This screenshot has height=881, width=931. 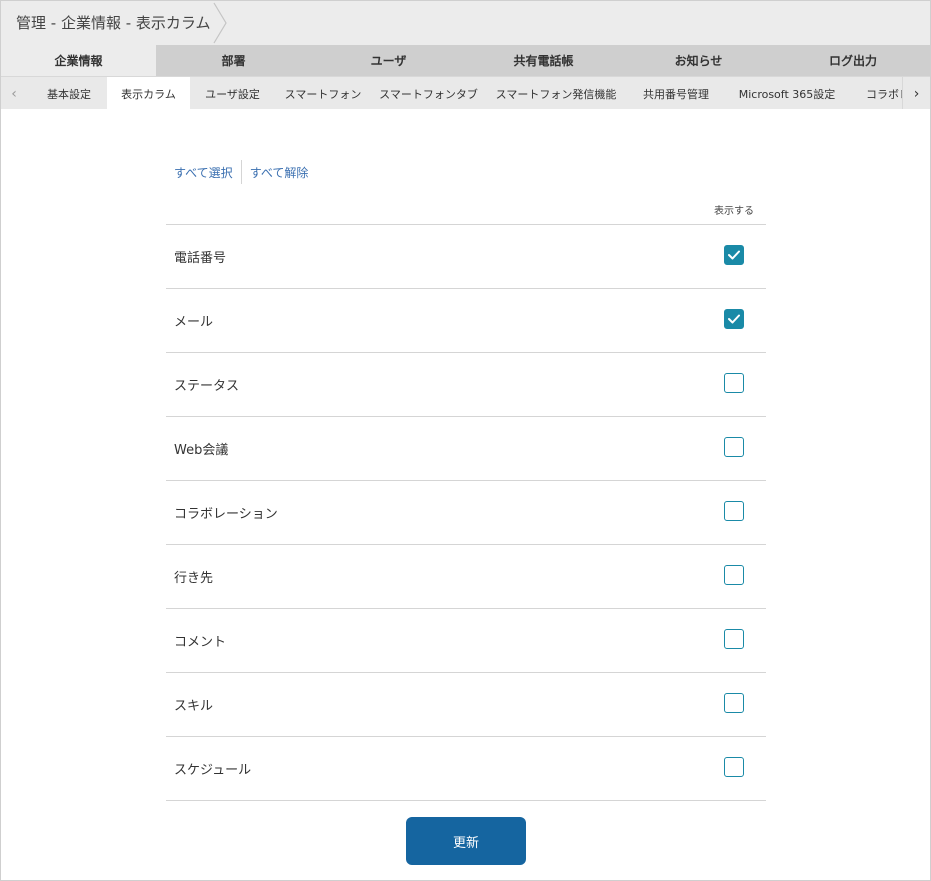 I want to click on tab-label: 部署, so click(x=233, y=61).